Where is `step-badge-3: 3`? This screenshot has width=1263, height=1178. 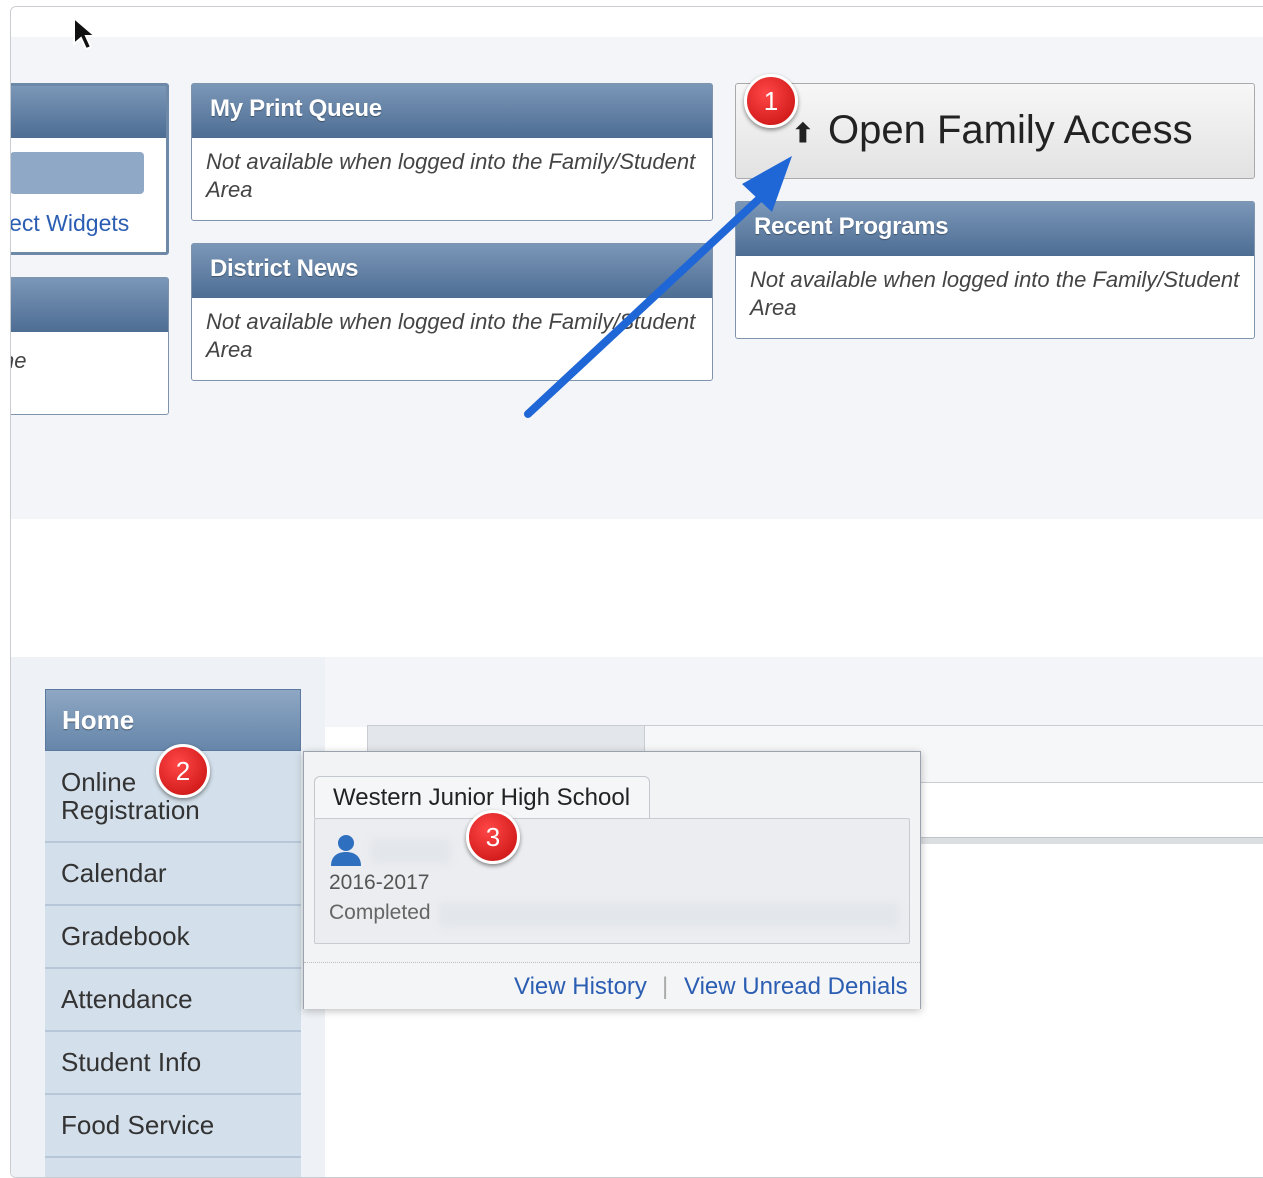
step-badge-3: 3 is located at coordinates (493, 837).